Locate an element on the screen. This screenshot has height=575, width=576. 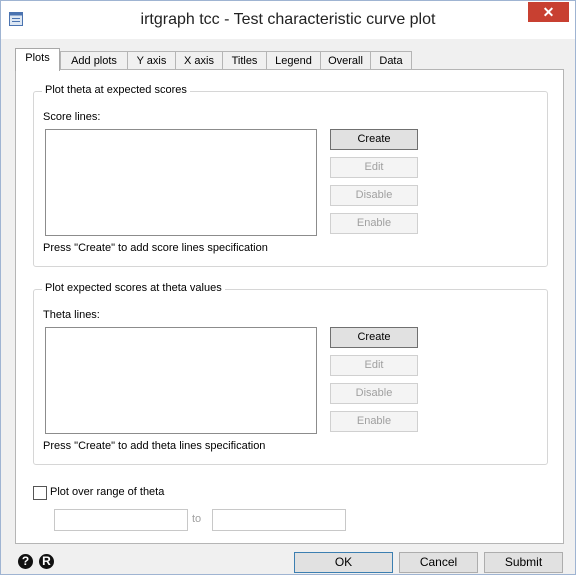
tab-overall: Overall is located at coordinates (345, 60).